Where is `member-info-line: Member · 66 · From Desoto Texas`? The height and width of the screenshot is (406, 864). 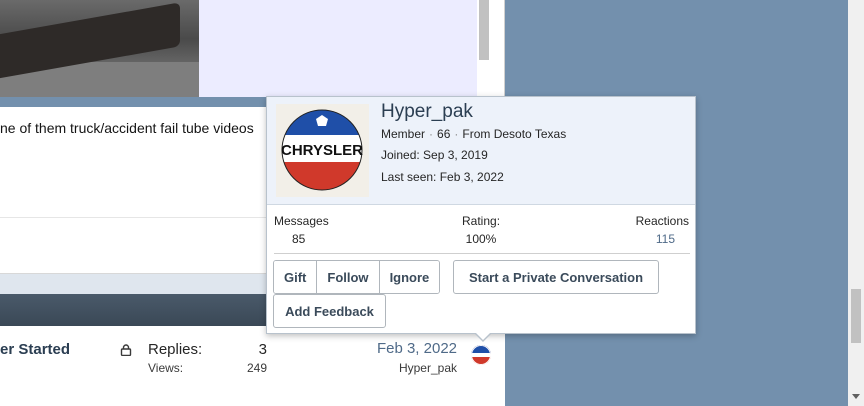 member-info-line: Member · 66 · From Desoto Texas is located at coordinates (473, 134).